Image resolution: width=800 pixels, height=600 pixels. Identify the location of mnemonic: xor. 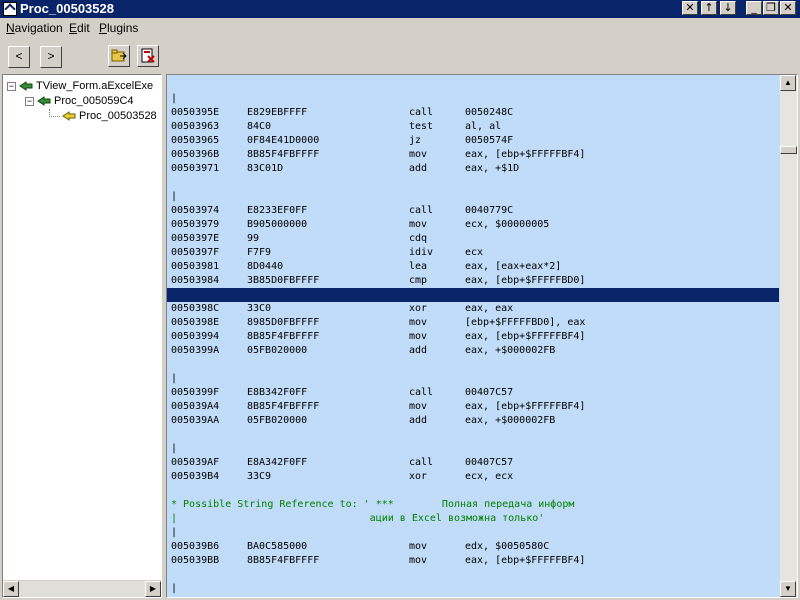
(418, 308).